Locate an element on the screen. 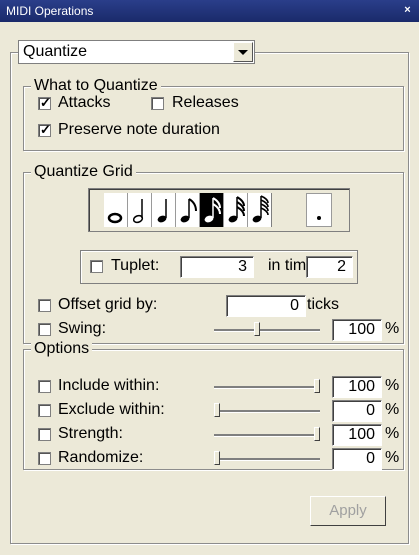  swing-slider-thumb is located at coordinates (257, 329).